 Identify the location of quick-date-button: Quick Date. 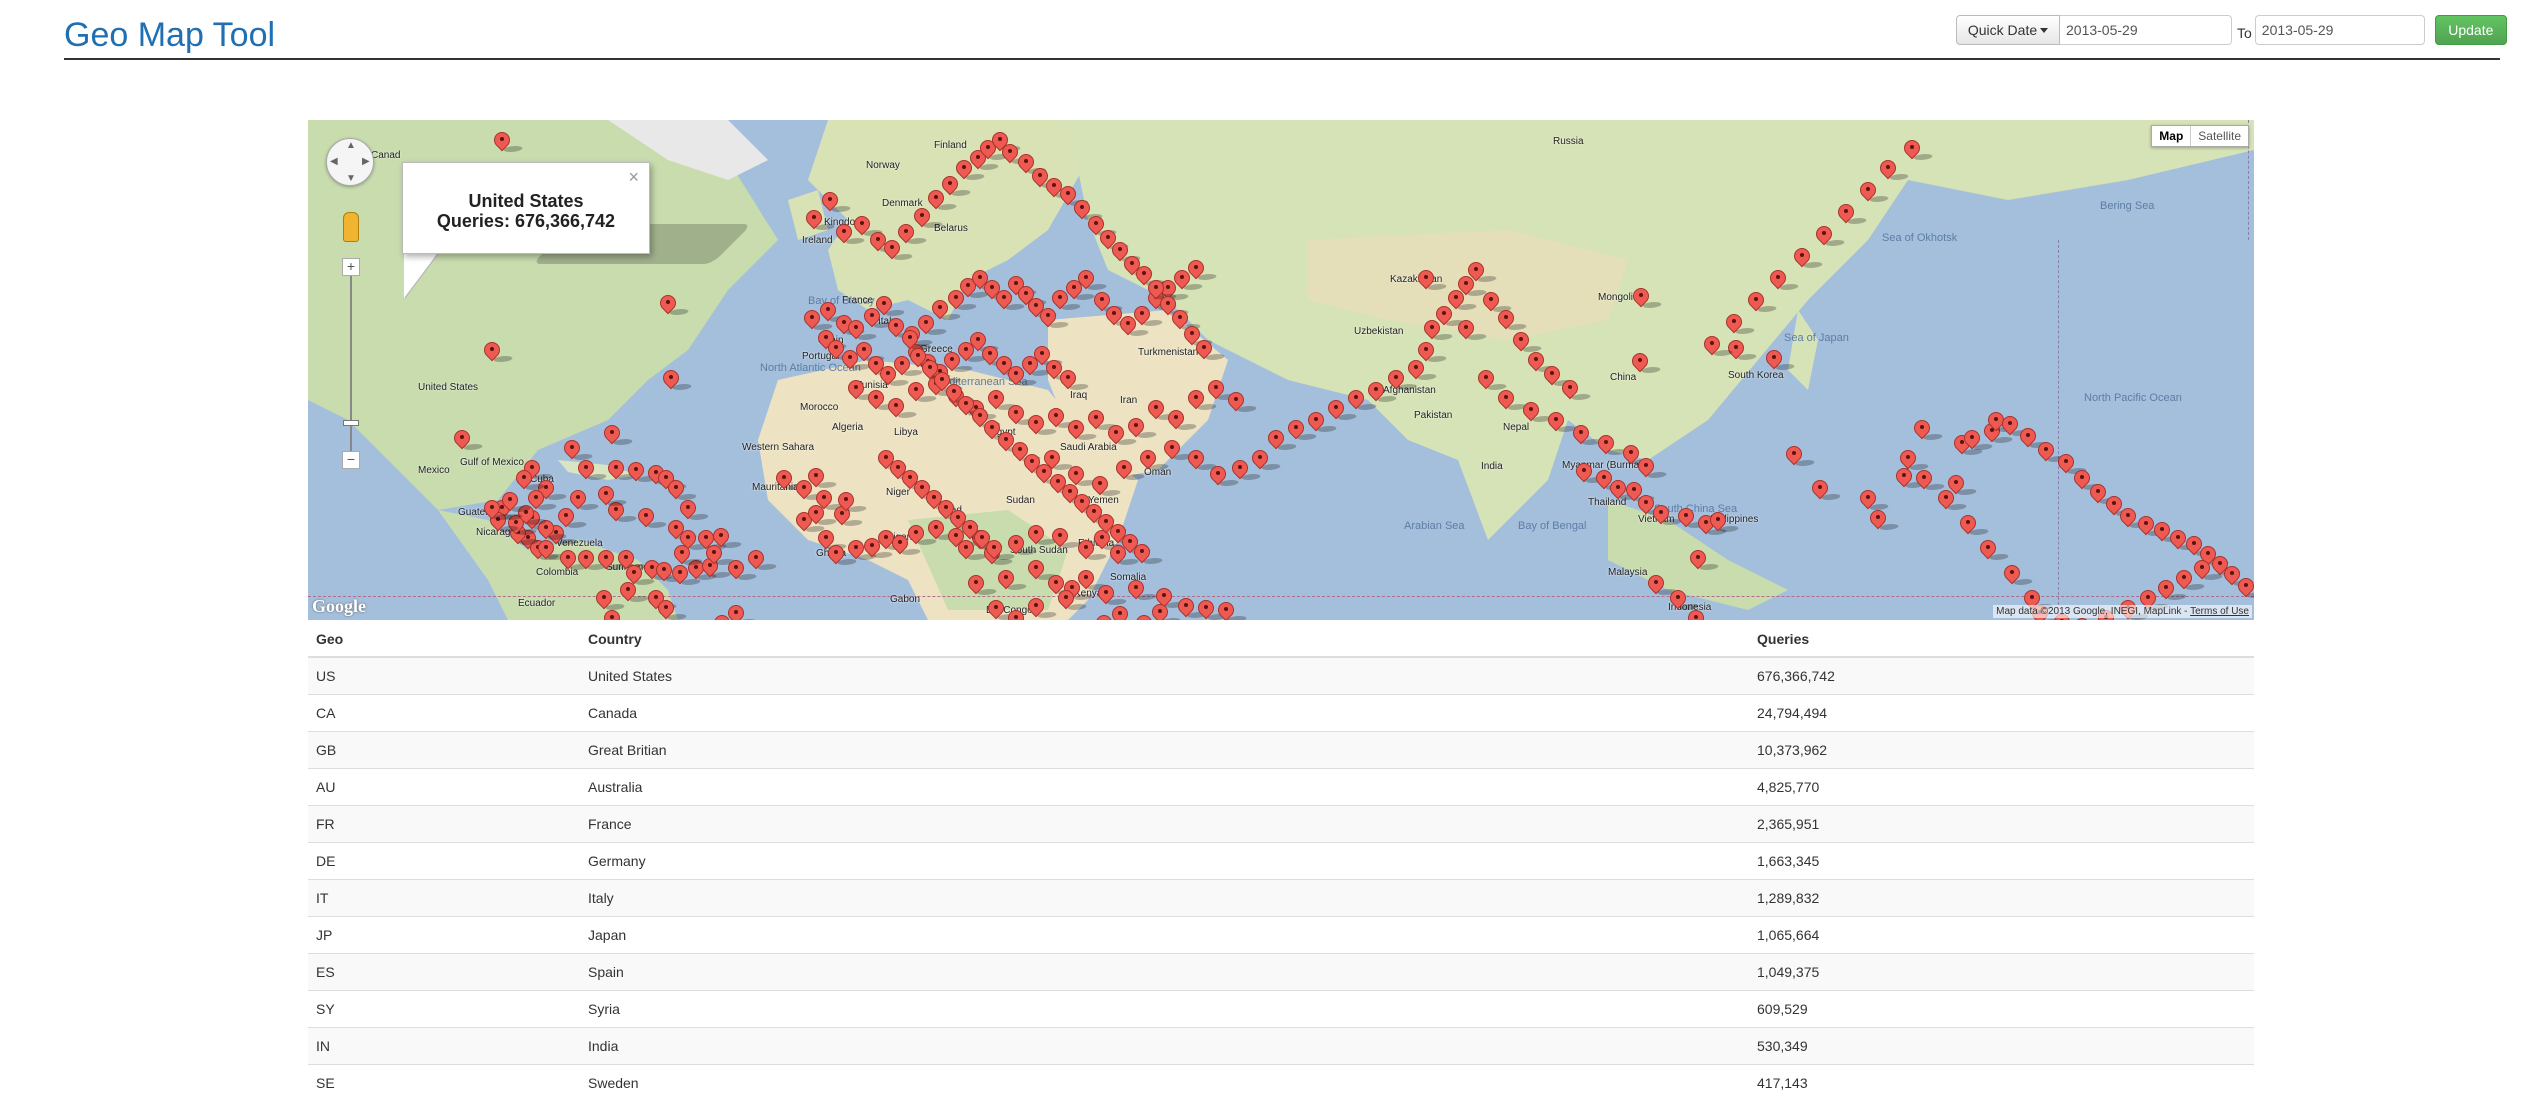
(2008, 30).